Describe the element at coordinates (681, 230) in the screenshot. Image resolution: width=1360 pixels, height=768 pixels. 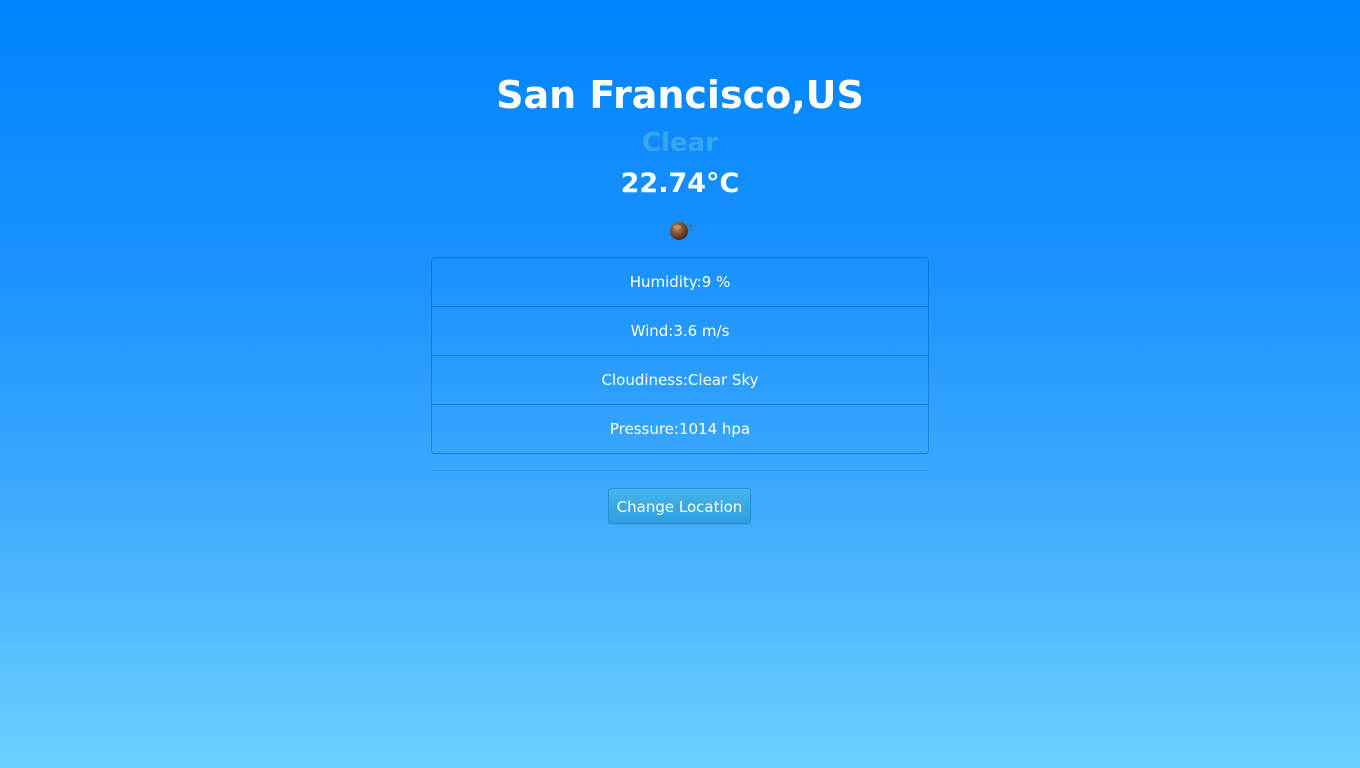
I see `clear-night-icon` at that location.